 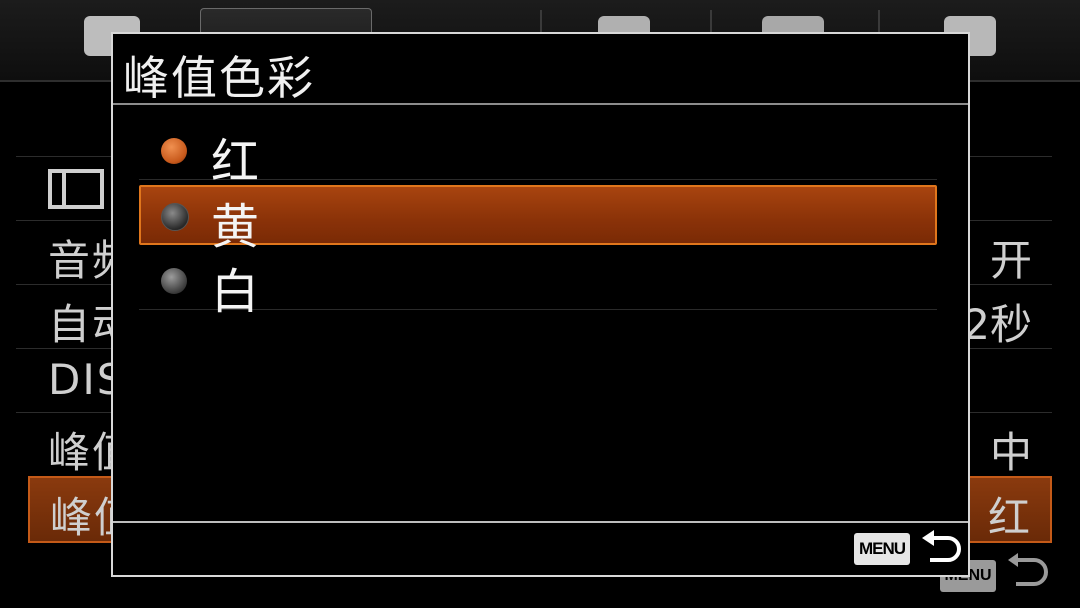 What do you see at coordinates (540, 104) in the screenshot?
I see `title-divider` at bounding box center [540, 104].